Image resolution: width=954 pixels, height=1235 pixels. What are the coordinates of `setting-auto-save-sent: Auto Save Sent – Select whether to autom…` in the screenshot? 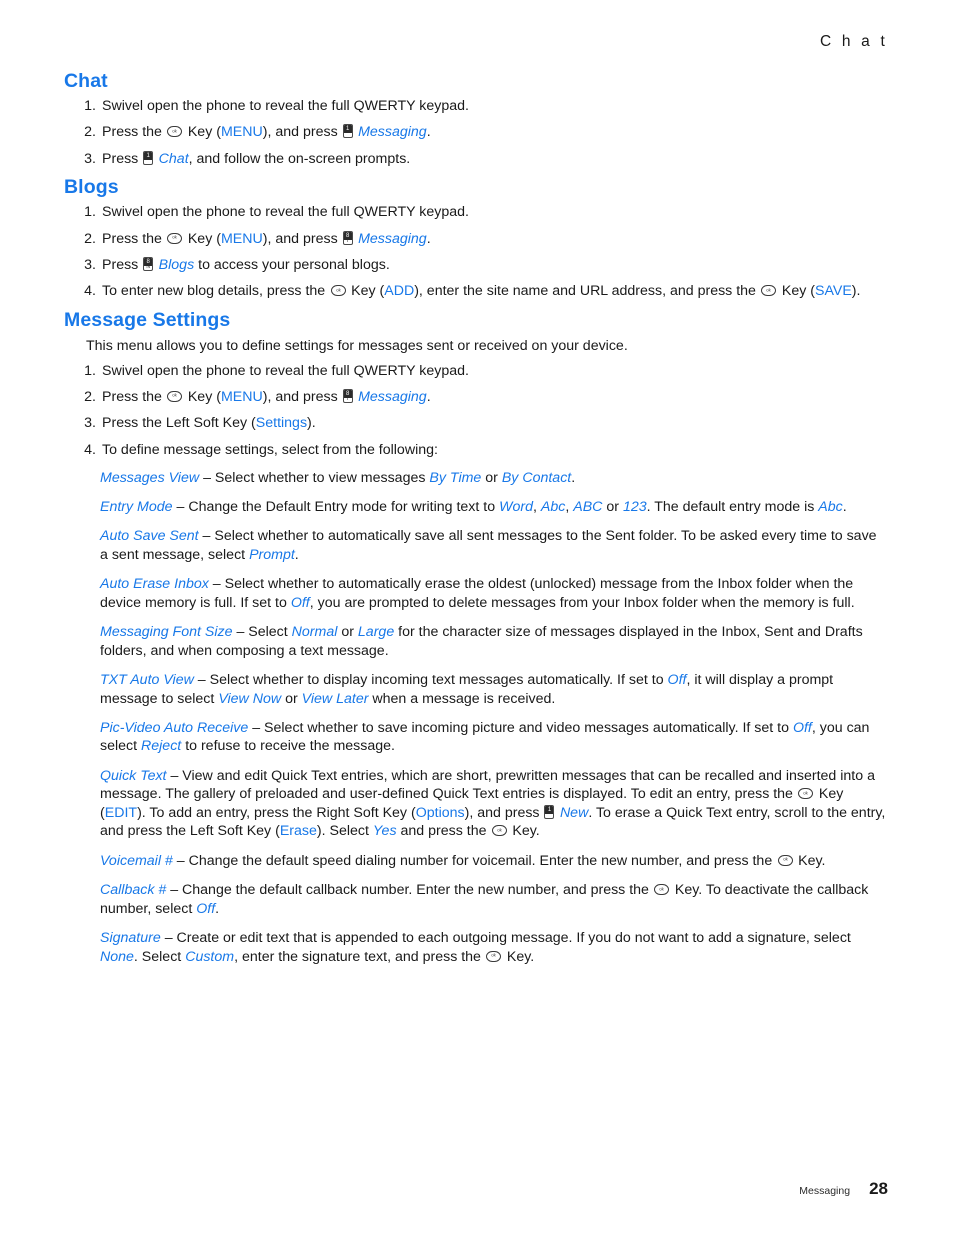 It's located at (493, 545).